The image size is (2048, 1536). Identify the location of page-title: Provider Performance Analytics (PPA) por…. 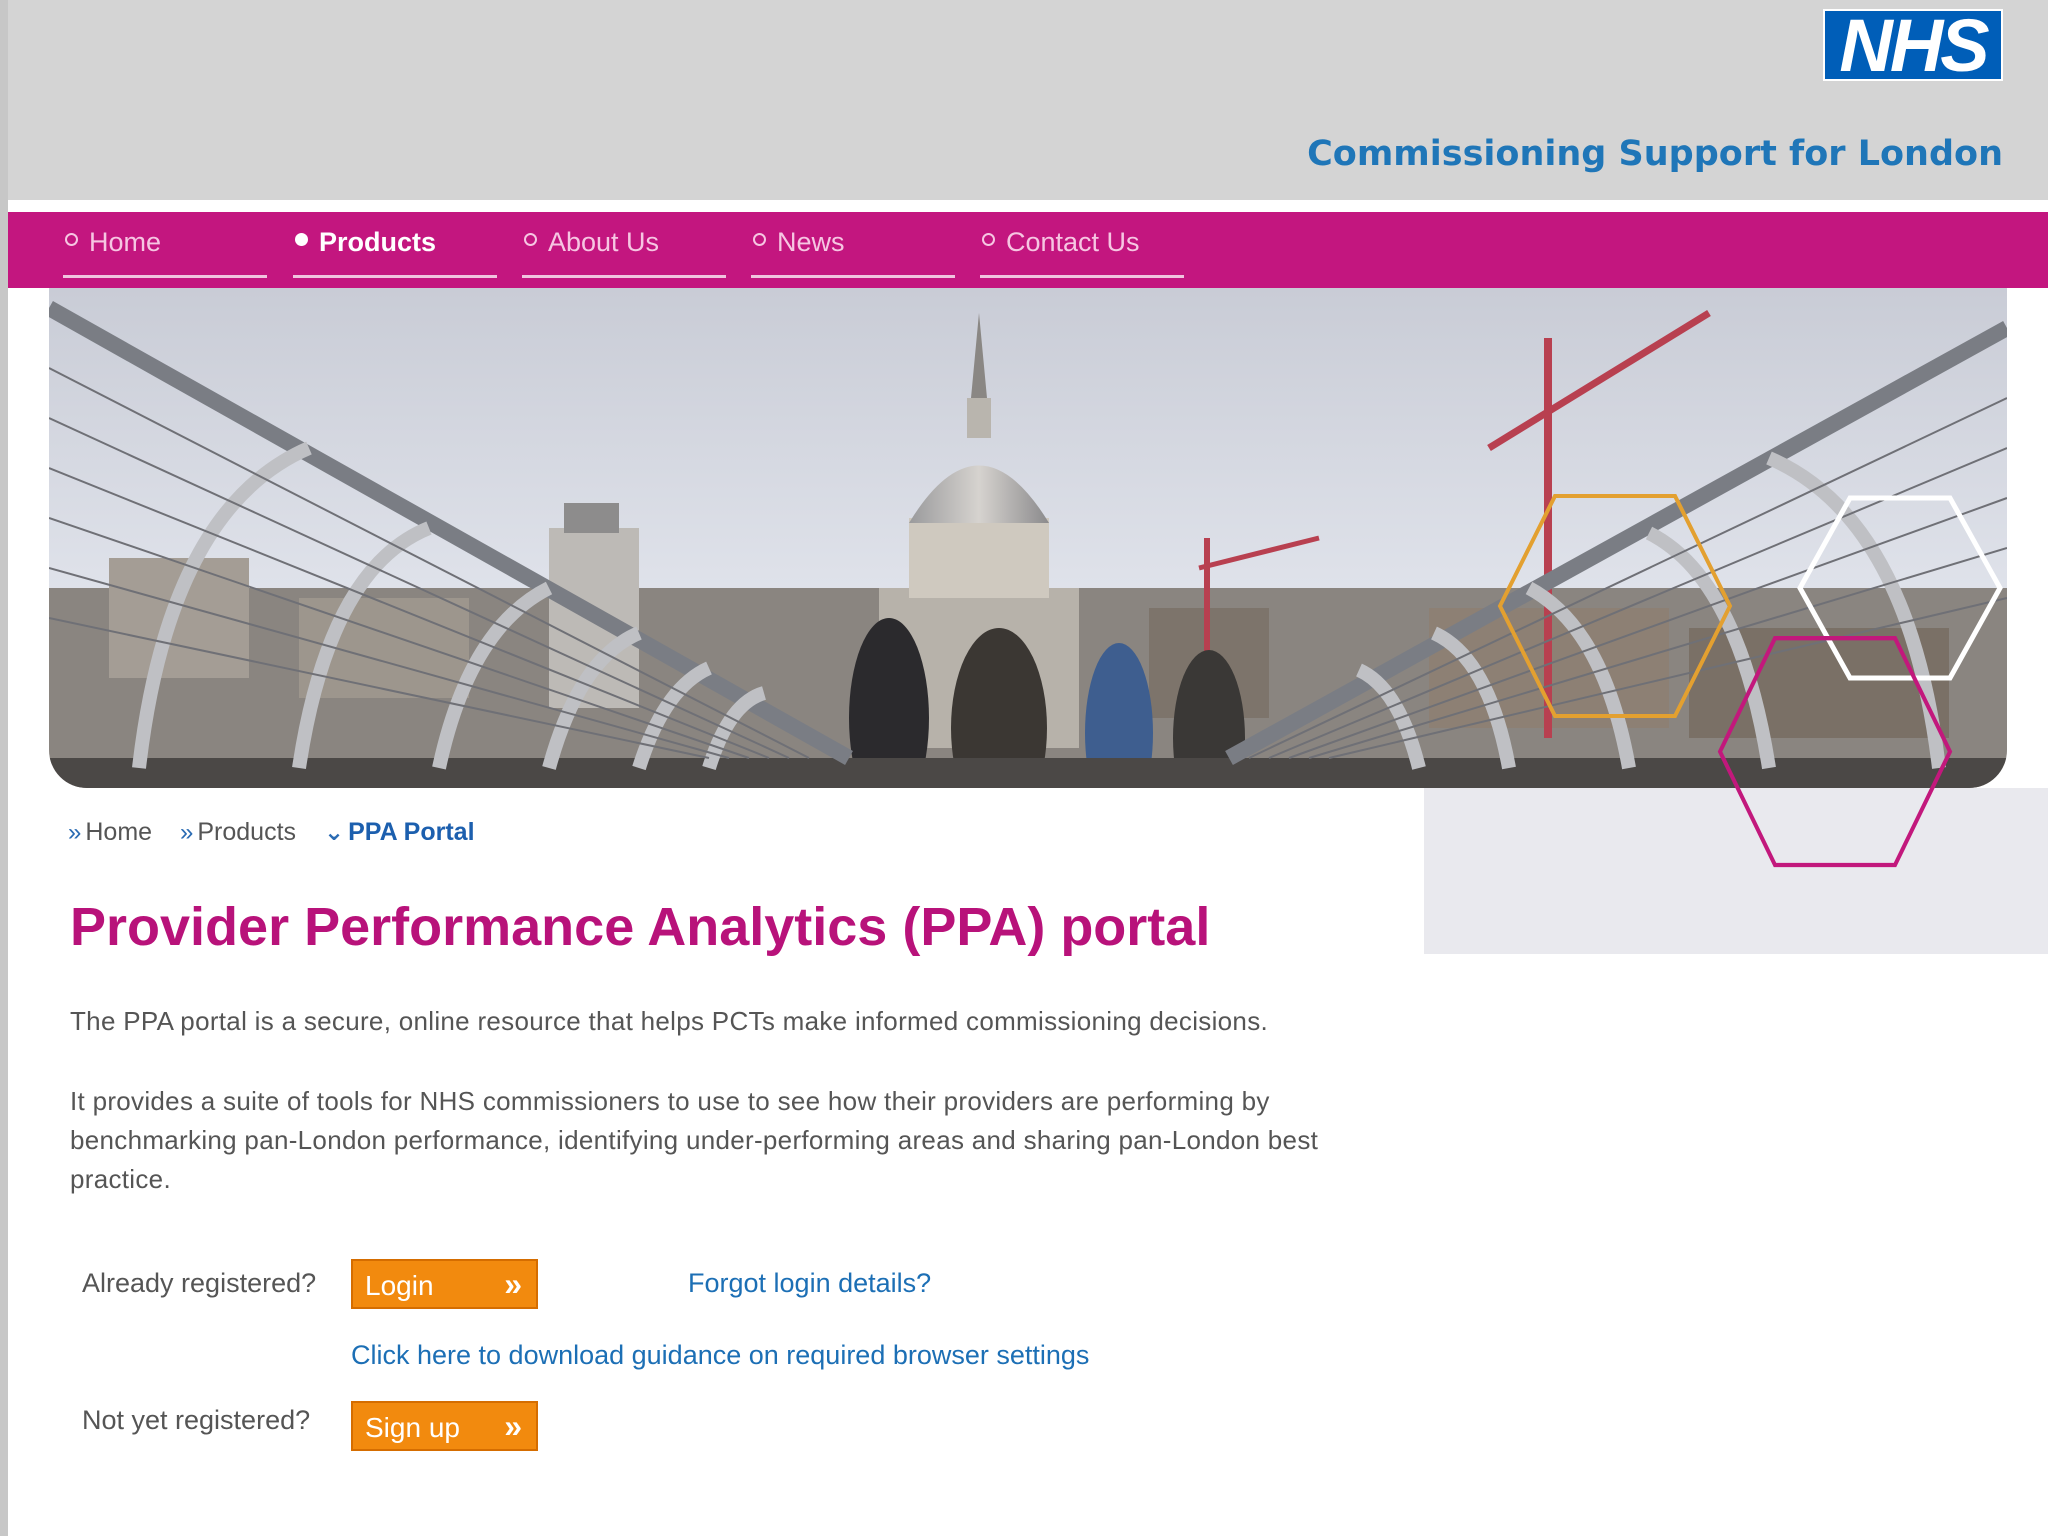
(640, 927).